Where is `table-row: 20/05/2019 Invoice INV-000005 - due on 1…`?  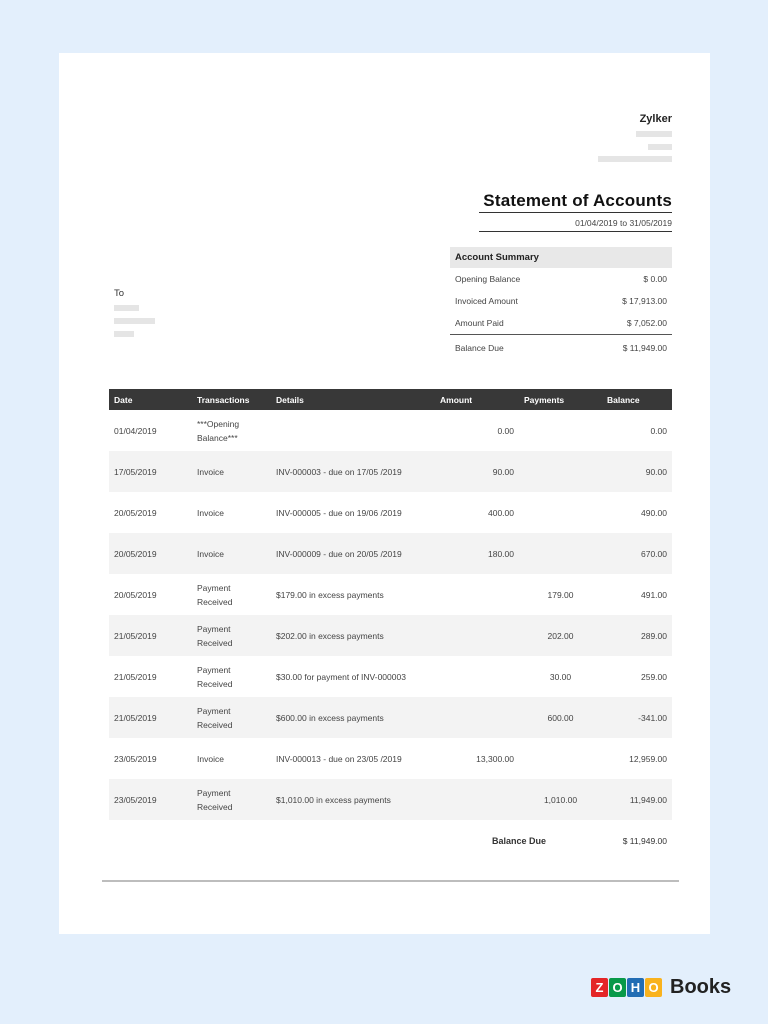
table-row: 20/05/2019 Invoice INV-000005 - due on 1… is located at coordinates (390, 512).